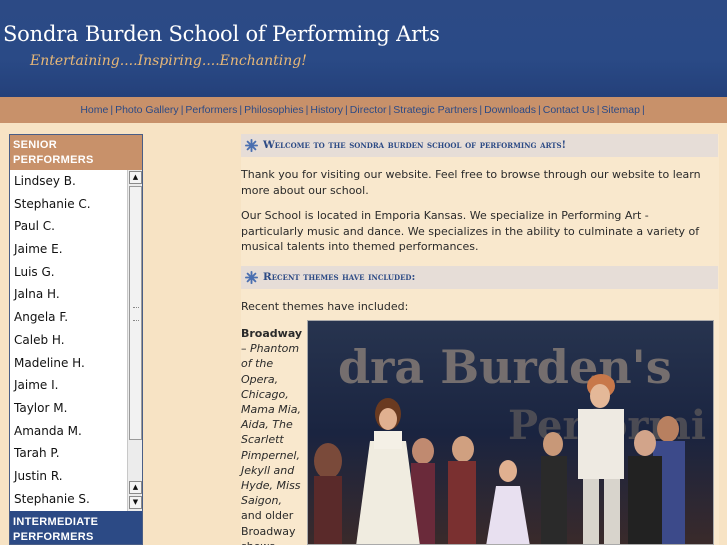 The height and width of the screenshot is (545, 727). I want to click on scrollbar-thumb, so click(135, 313).